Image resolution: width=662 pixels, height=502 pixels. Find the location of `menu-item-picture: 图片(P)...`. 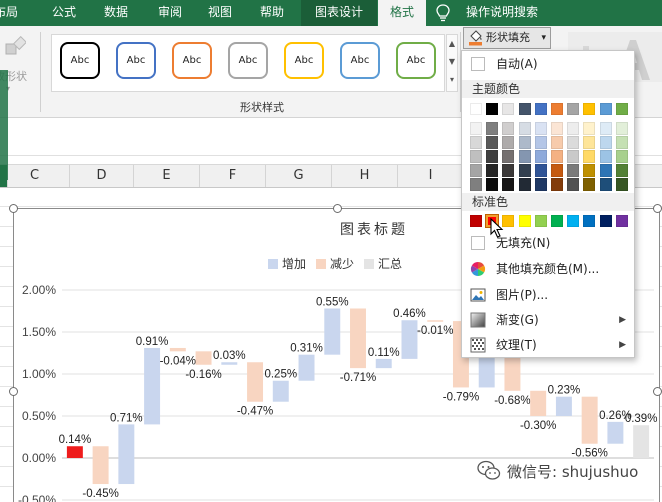

menu-item-picture: 图片(P)... is located at coordinates (548, 295).